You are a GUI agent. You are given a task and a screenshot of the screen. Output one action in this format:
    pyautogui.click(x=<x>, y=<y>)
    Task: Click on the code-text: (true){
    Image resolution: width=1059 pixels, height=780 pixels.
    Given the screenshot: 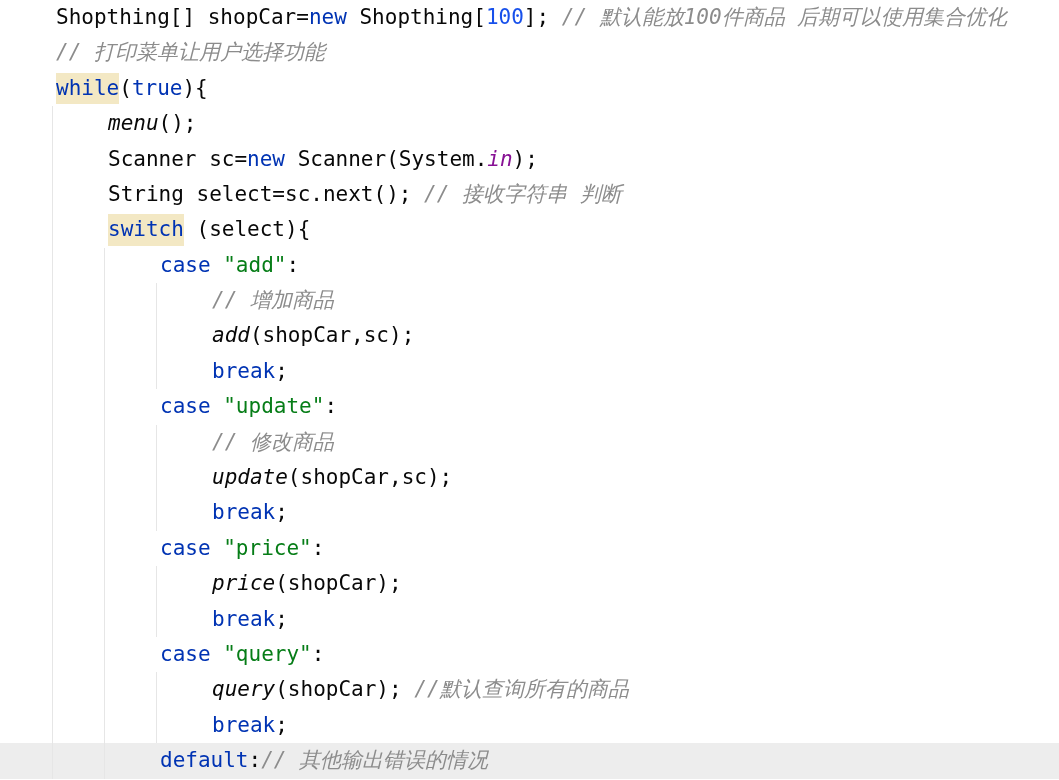 What is the action you would take?
    pyautogui.click(x=163, y=88)
    